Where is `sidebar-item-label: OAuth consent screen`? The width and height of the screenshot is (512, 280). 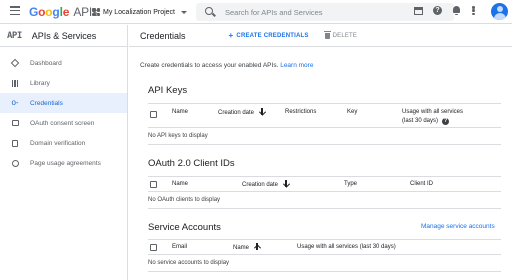 sidebar-item-label: OAuth consent screen is located at coordinates (62, 123).